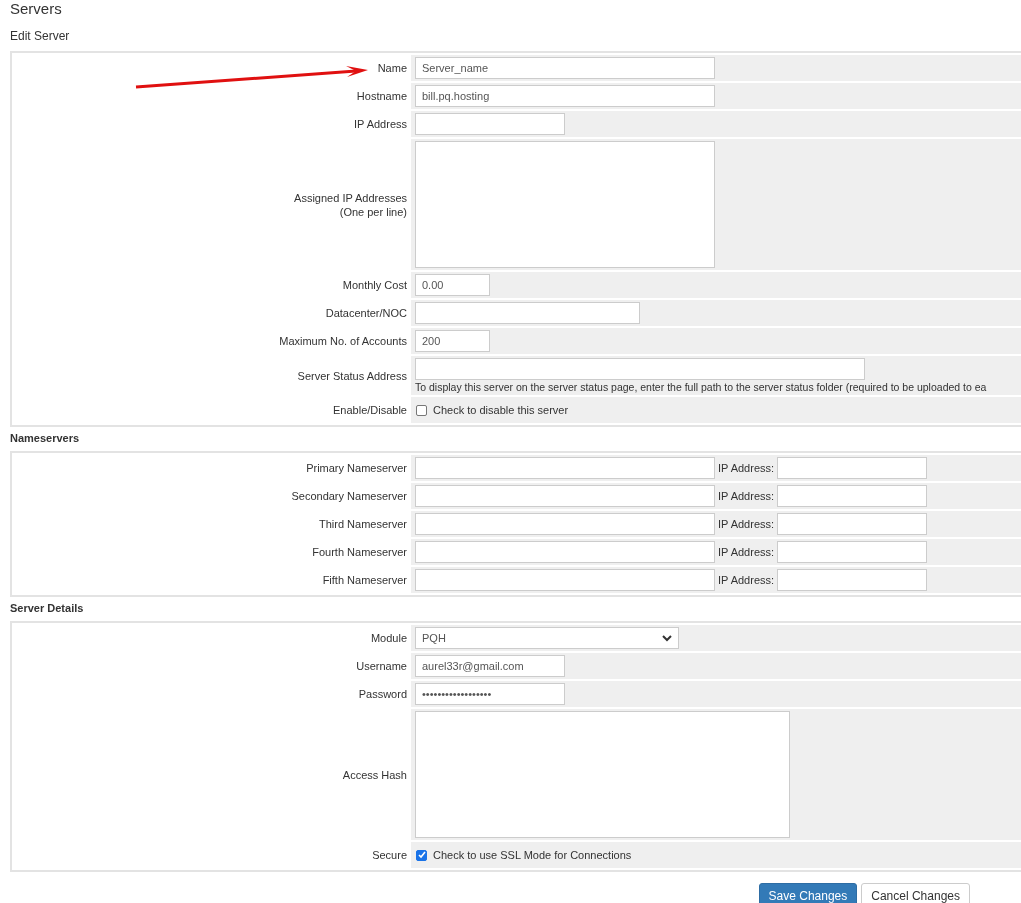 This screenshot has width=1021, height=903. I want to click on text-field: 200, so click(452, 341).